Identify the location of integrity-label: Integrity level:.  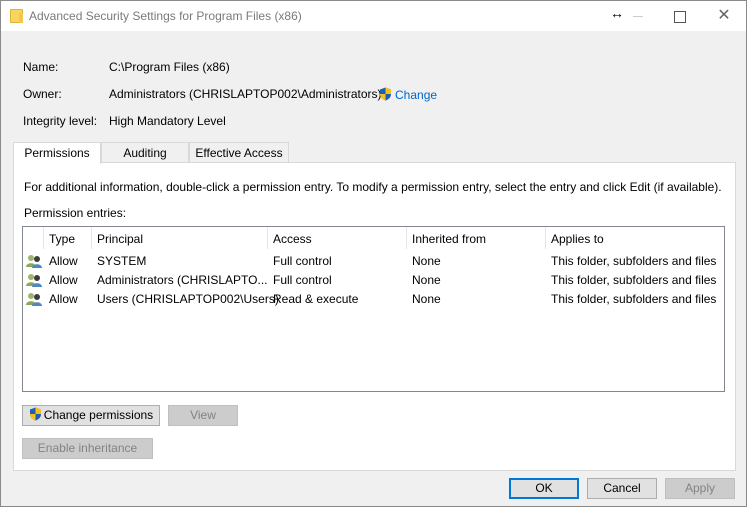
(60, 121).